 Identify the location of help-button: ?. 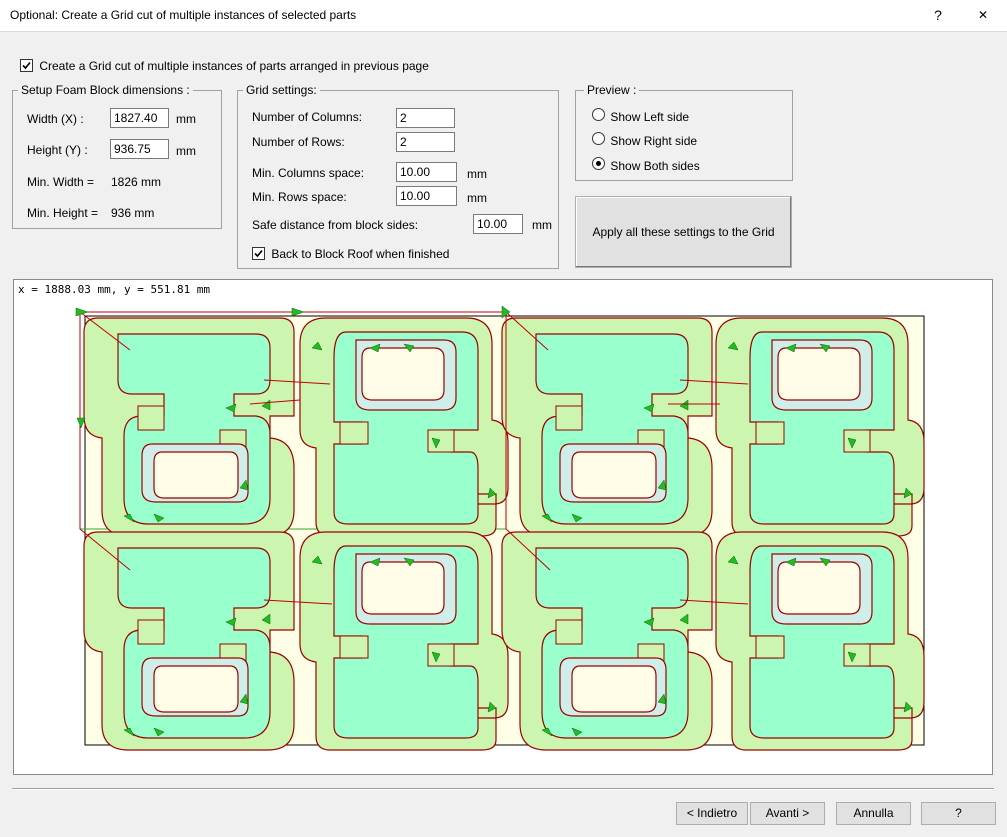
(958, 813).